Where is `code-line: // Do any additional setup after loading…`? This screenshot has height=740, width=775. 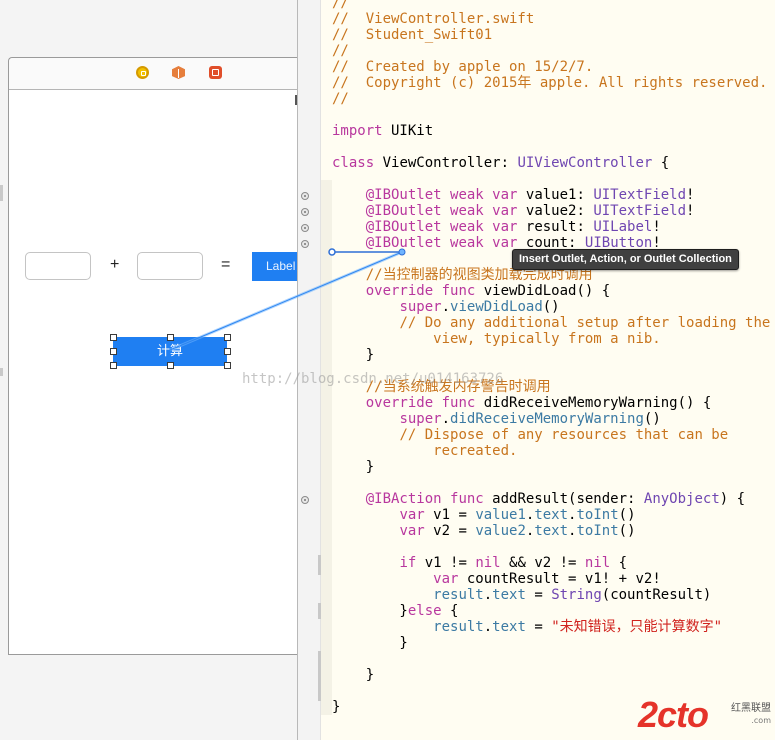
code-line: // Do any additional setup after loading… is located at coordinates (551, 323).